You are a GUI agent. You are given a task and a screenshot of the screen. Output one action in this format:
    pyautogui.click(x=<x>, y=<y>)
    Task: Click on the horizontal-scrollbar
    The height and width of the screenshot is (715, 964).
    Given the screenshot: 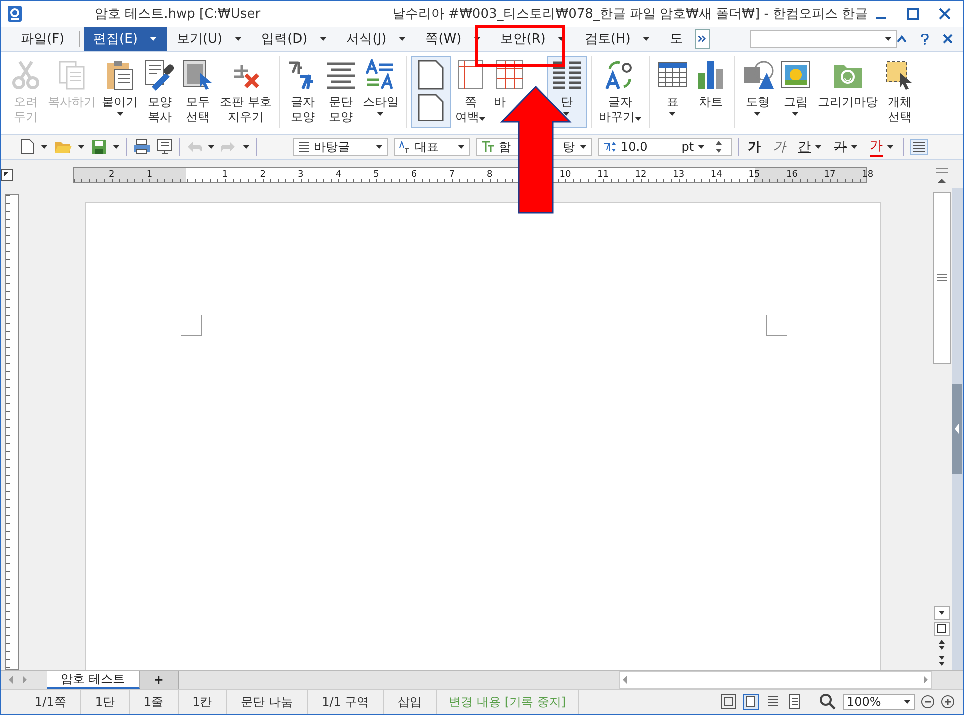 What is the action you would take?
    pyautogui.click(x=775, y=680)
    